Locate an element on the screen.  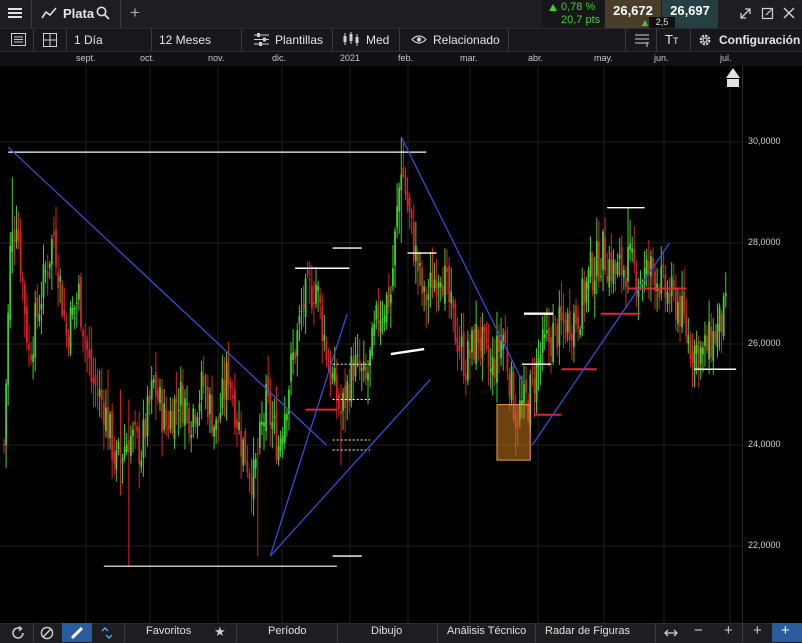
y-tick-label: 30,0000 is located at coordinates (764, 141).